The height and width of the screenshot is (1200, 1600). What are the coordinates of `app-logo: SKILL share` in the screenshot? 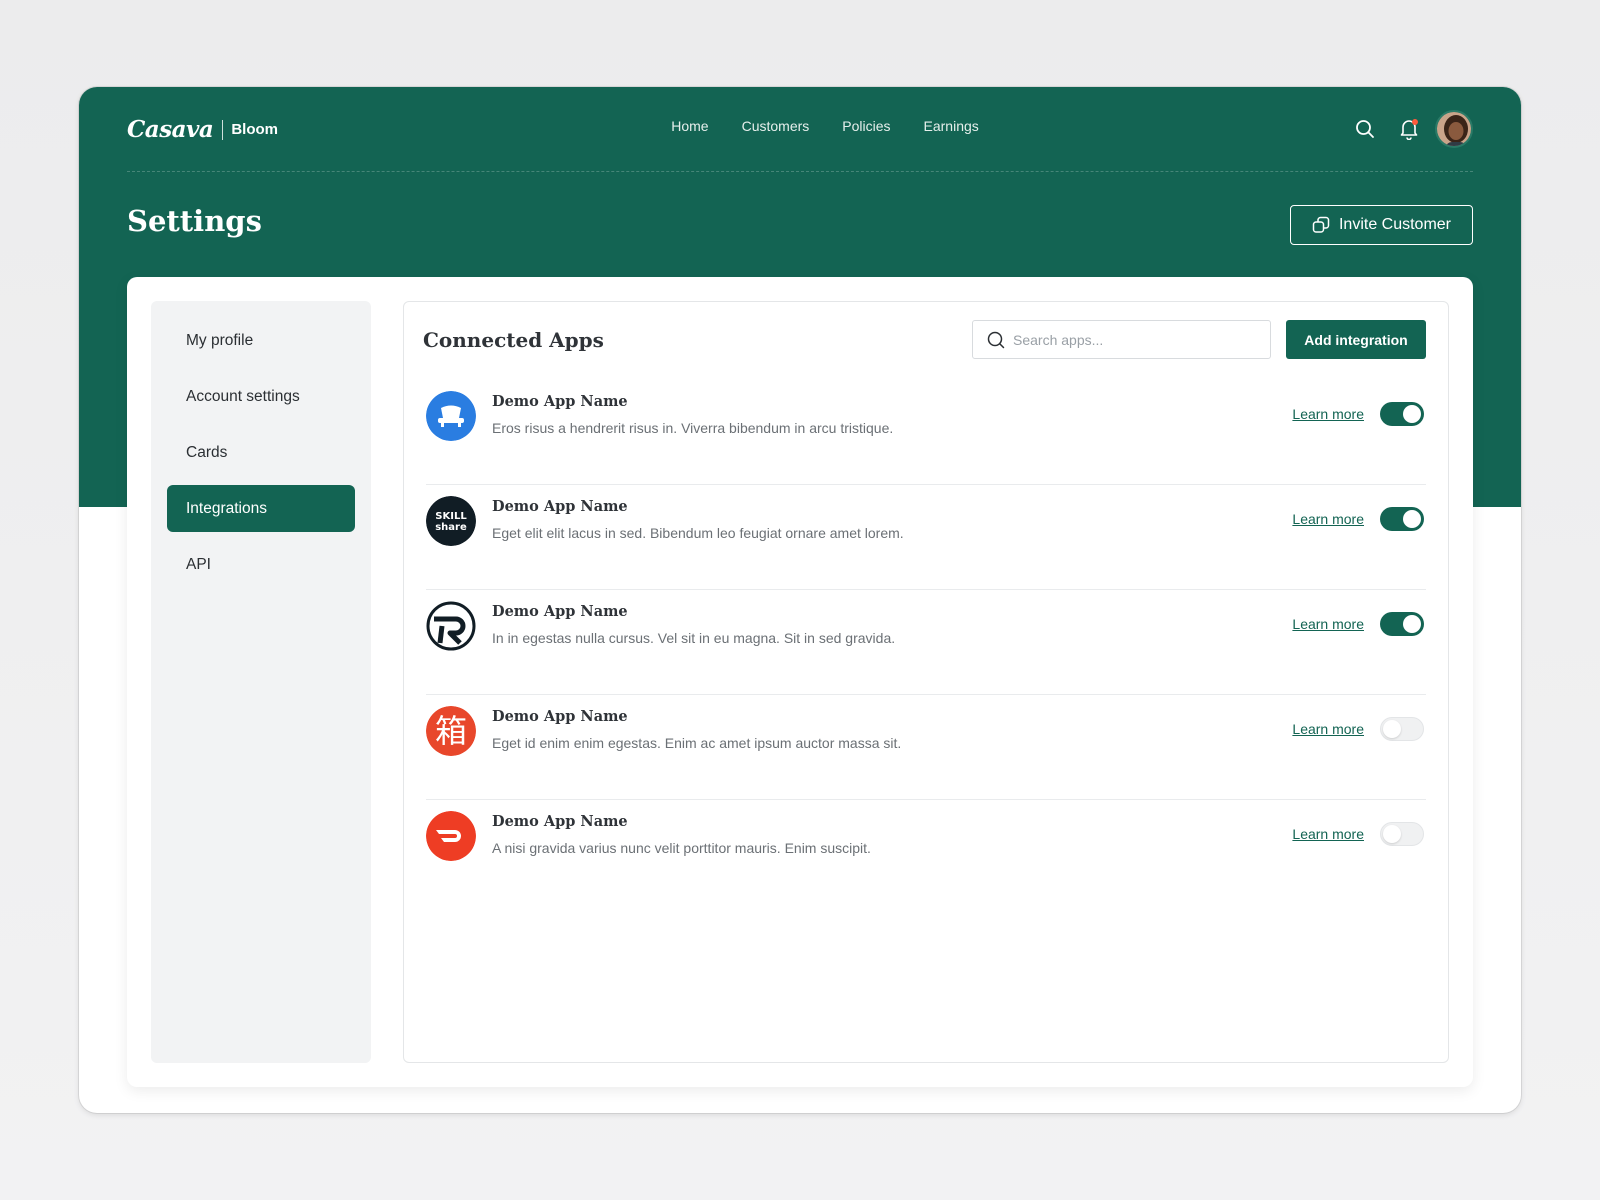 It's located at (451, 521).